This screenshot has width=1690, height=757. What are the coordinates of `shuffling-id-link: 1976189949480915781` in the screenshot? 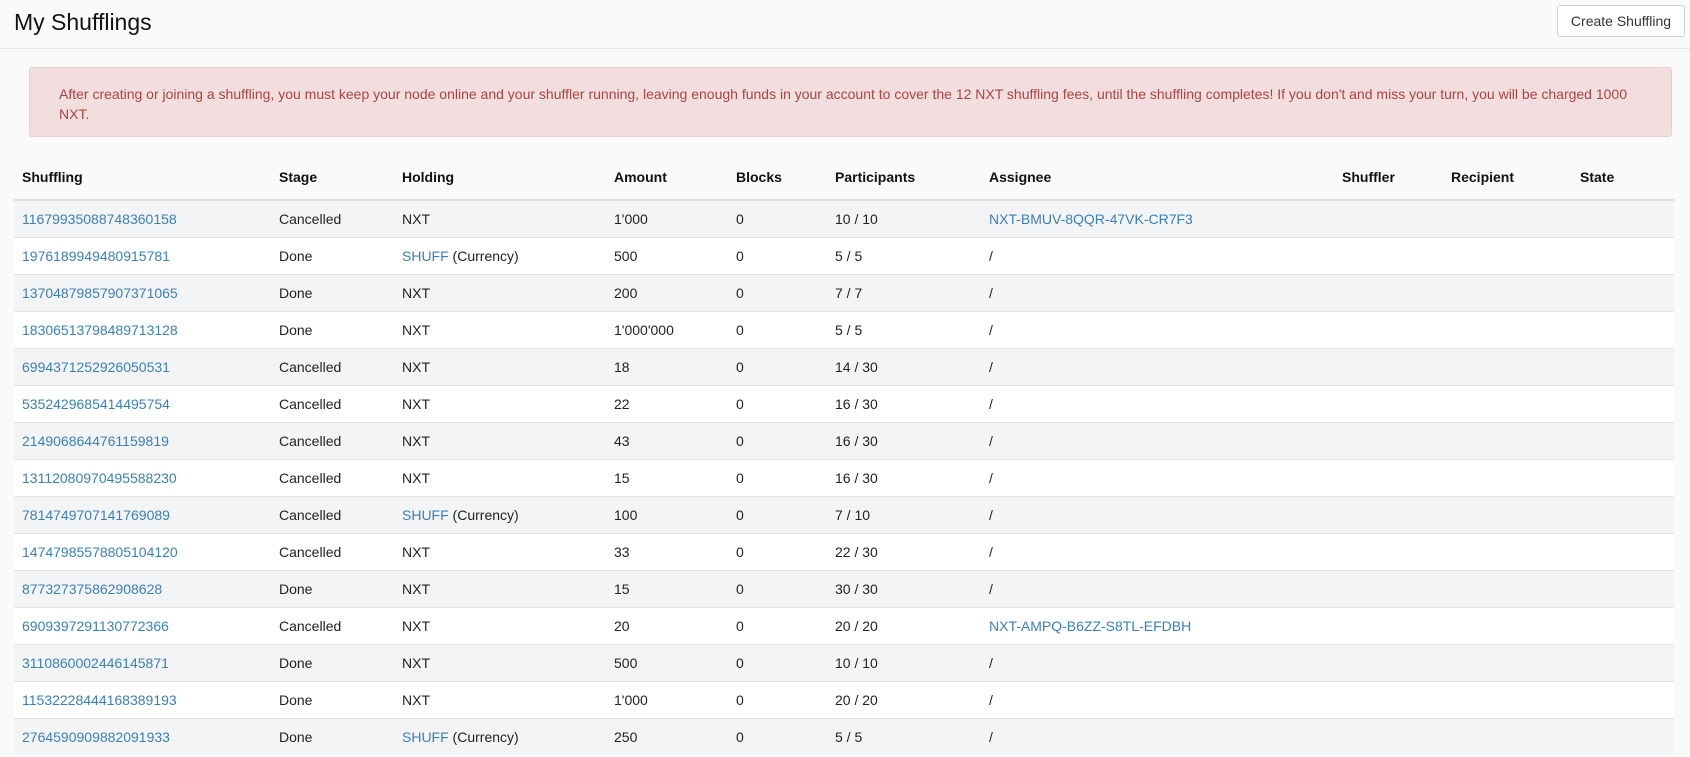 It's located at (96, 256).